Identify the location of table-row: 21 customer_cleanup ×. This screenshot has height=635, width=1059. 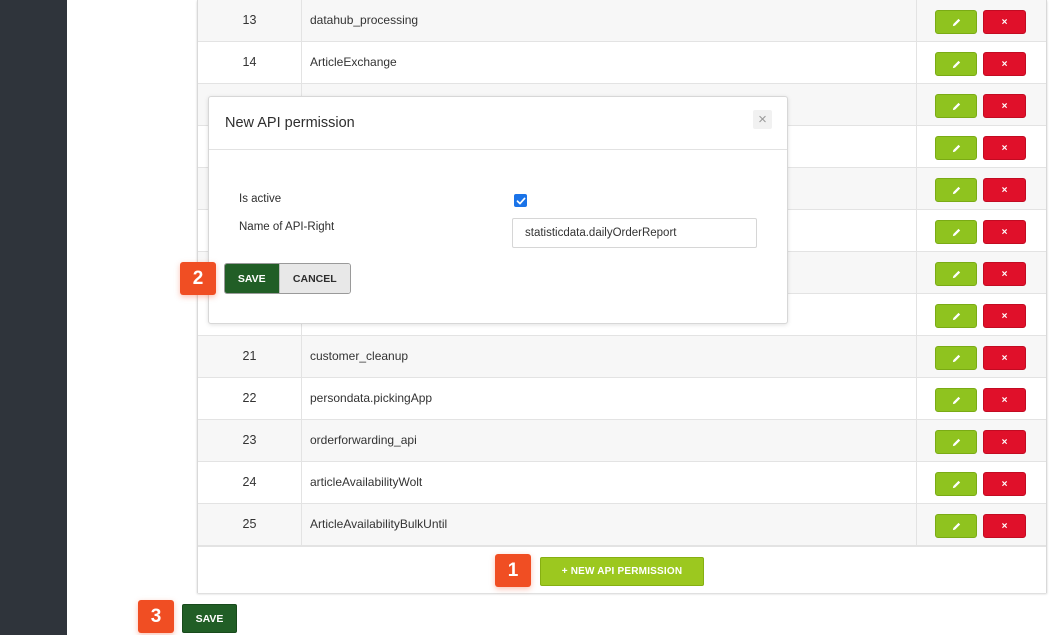
(622, 357).